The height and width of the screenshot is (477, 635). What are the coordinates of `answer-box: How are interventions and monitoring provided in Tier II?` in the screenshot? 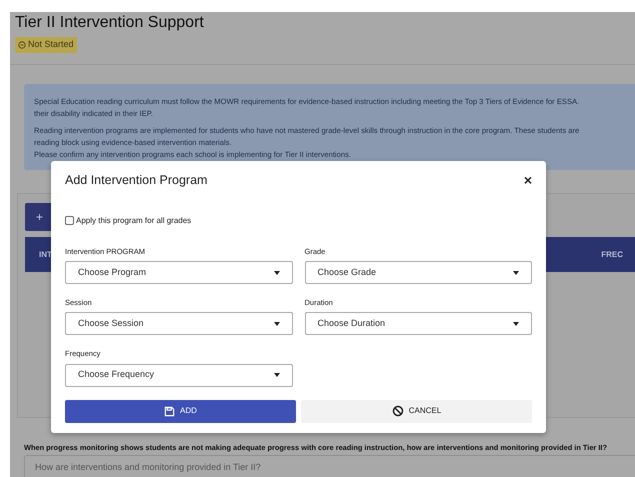 It's located at (329, 466).